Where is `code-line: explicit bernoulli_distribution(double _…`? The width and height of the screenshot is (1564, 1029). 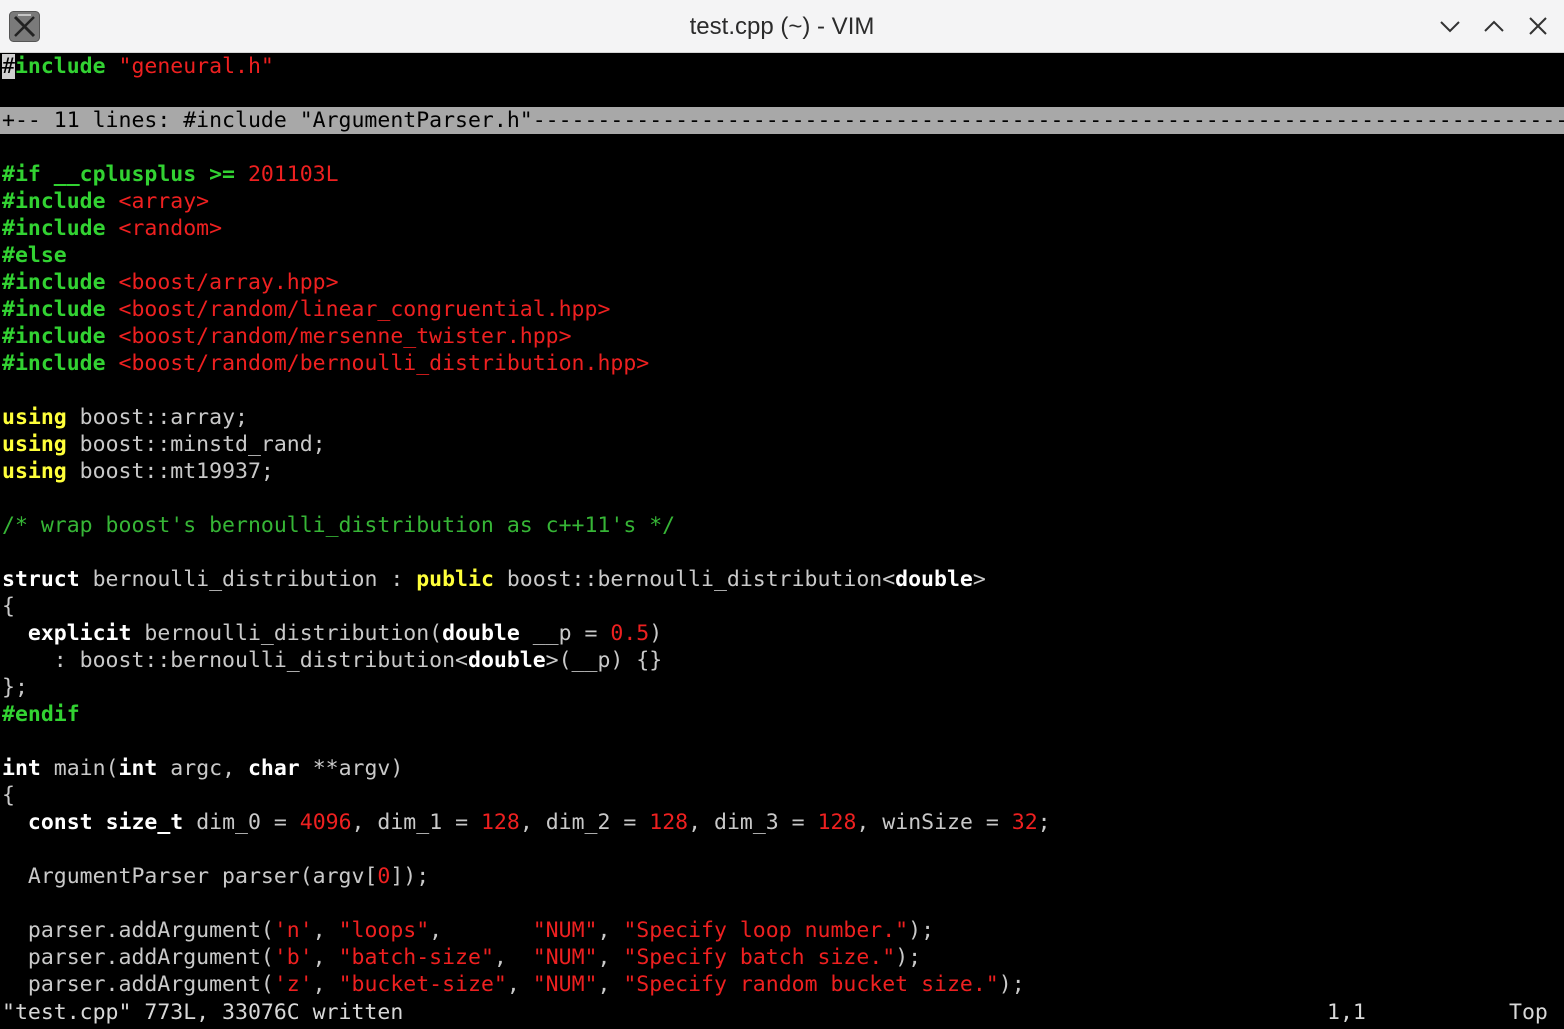
code-line: explicit bernoulli_distribution(double _… is located at coordinates (782, 633).